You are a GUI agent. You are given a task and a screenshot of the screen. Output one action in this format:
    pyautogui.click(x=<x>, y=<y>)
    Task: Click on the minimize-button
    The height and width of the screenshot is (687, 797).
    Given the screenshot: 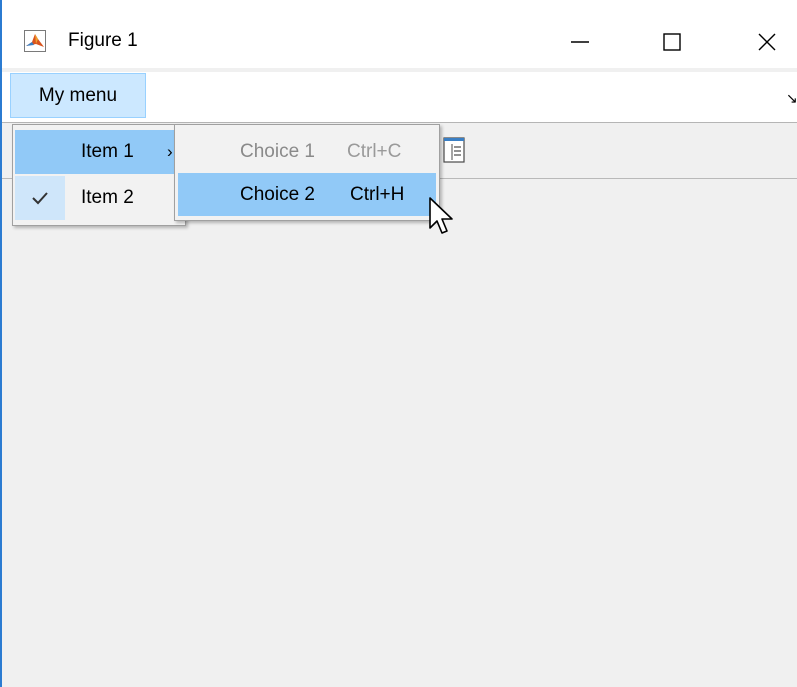 What is the action you would take?
    pyautogui.click(x=580, y=42)
    